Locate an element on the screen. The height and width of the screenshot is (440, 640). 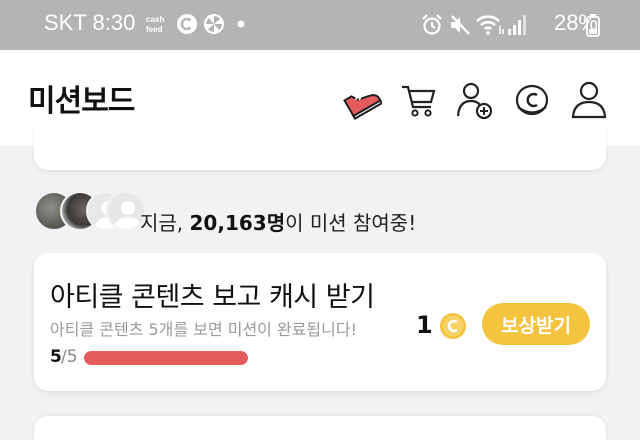
previous-mission-card is located at coordinates (320, 148).